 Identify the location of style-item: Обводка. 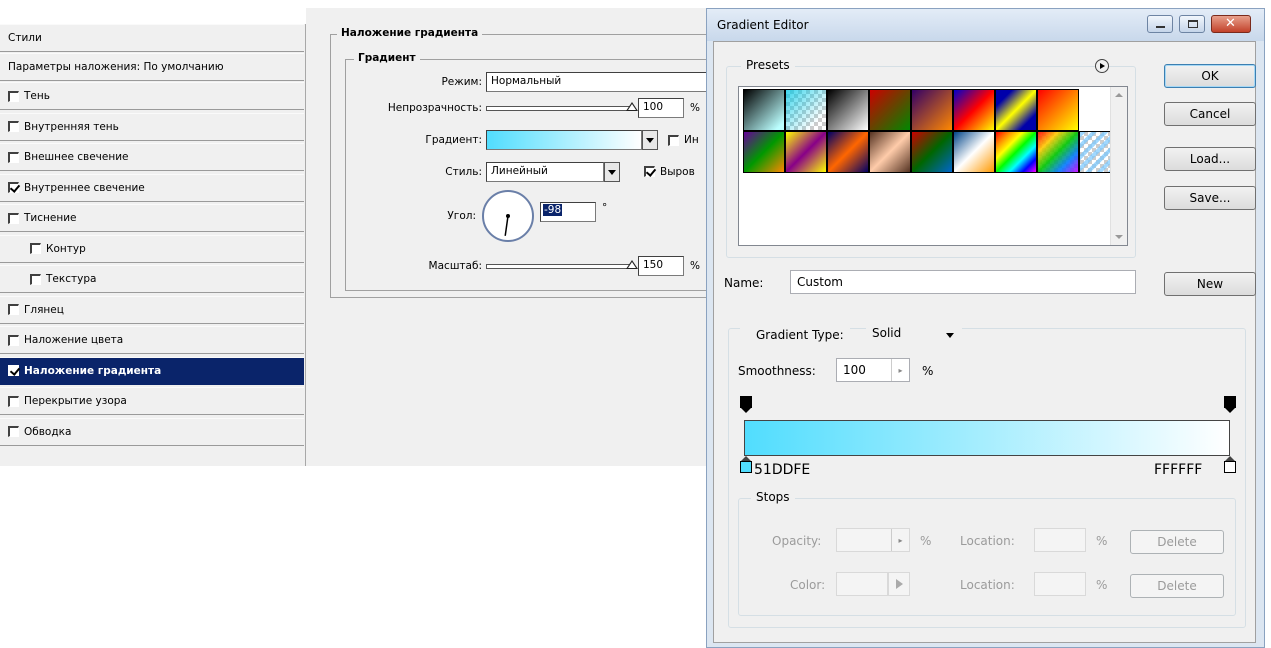
(152, 431).